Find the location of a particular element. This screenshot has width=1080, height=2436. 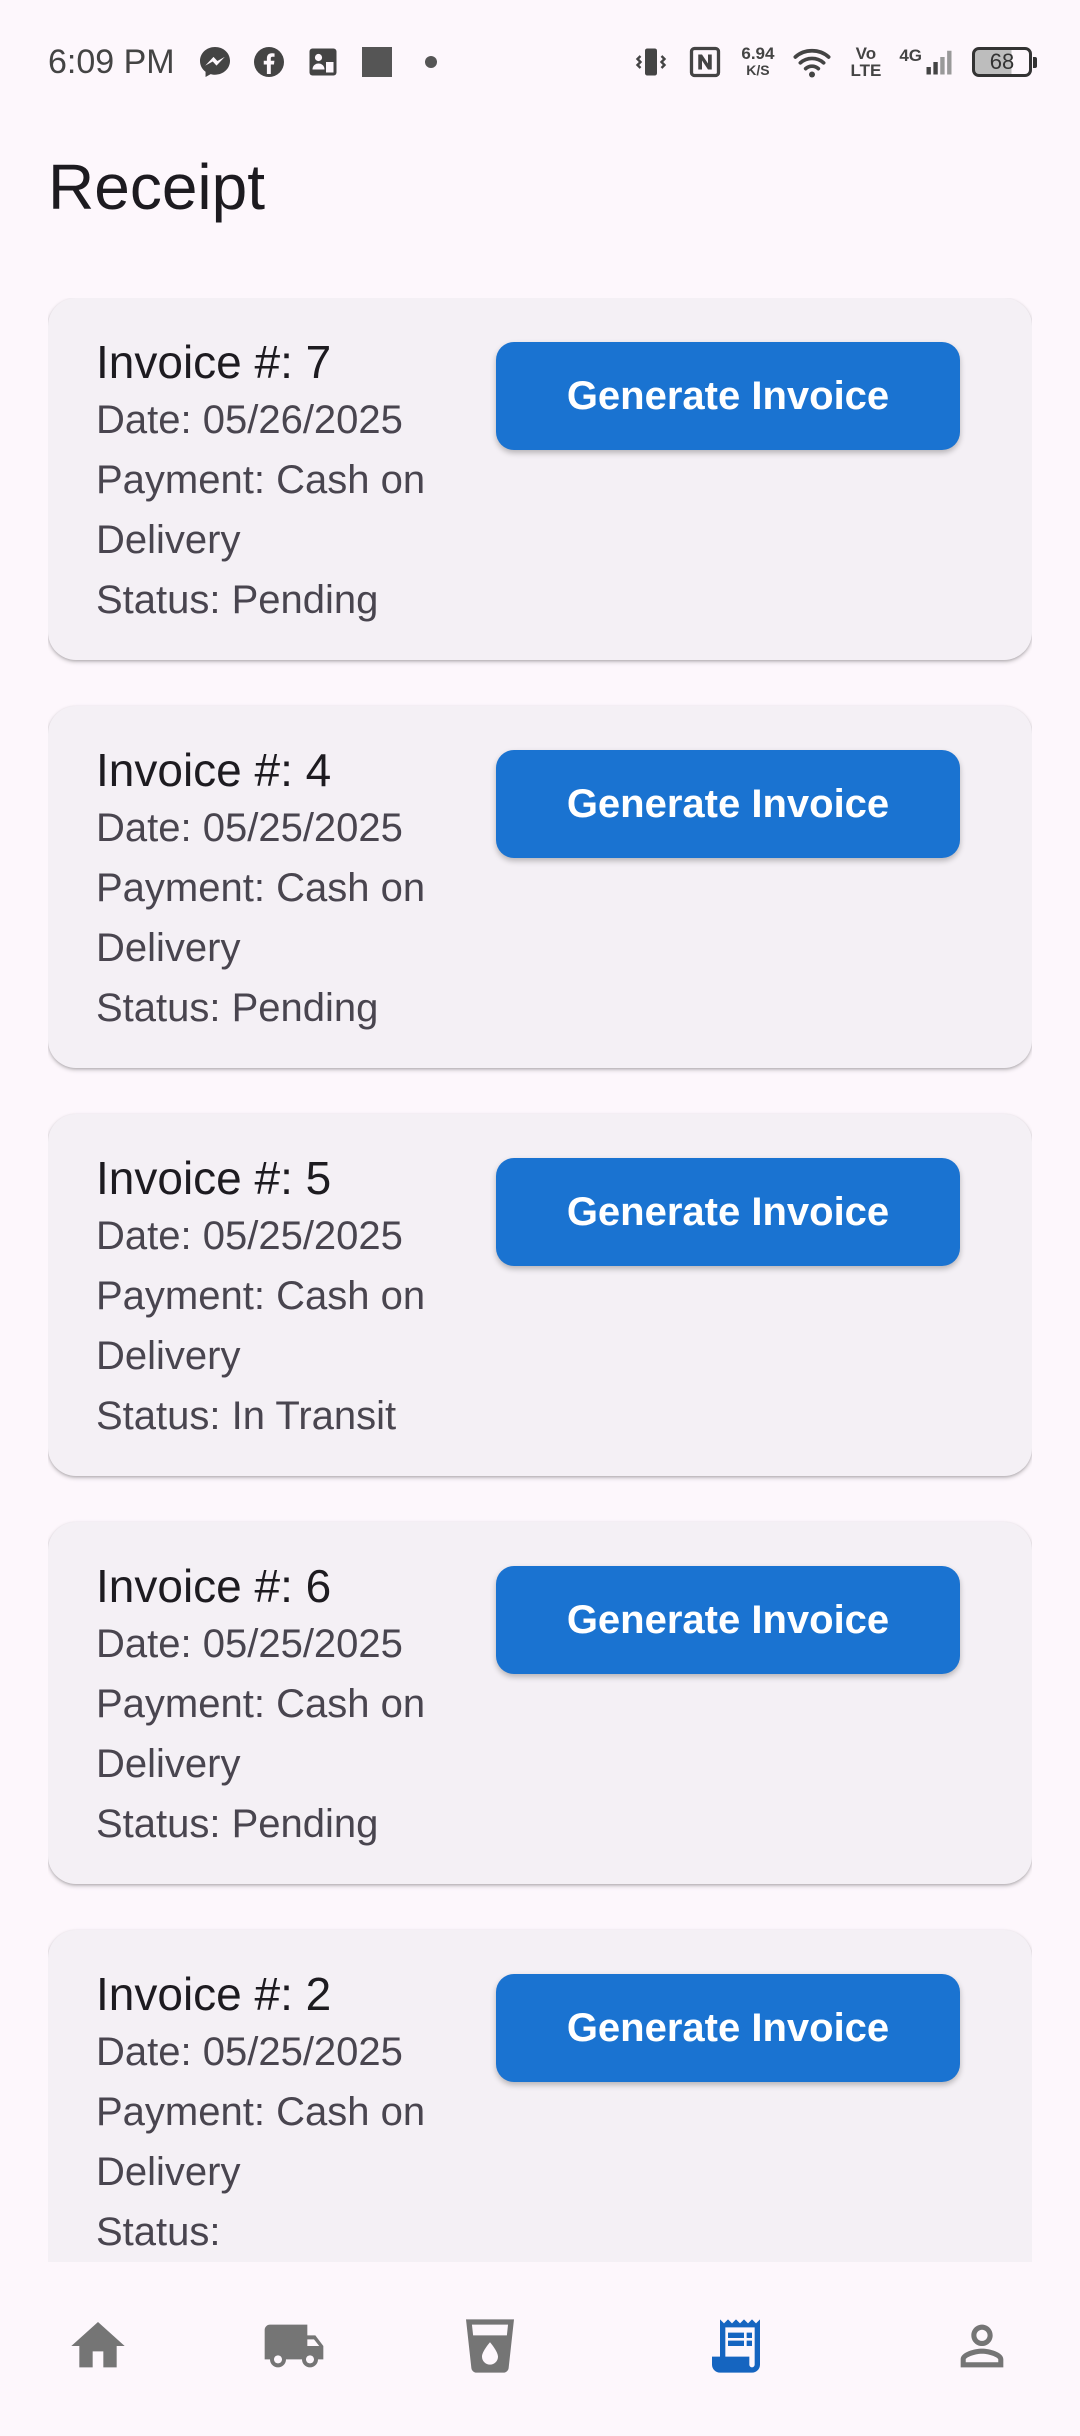

nav-profile is located at coordinates (982, 2346).